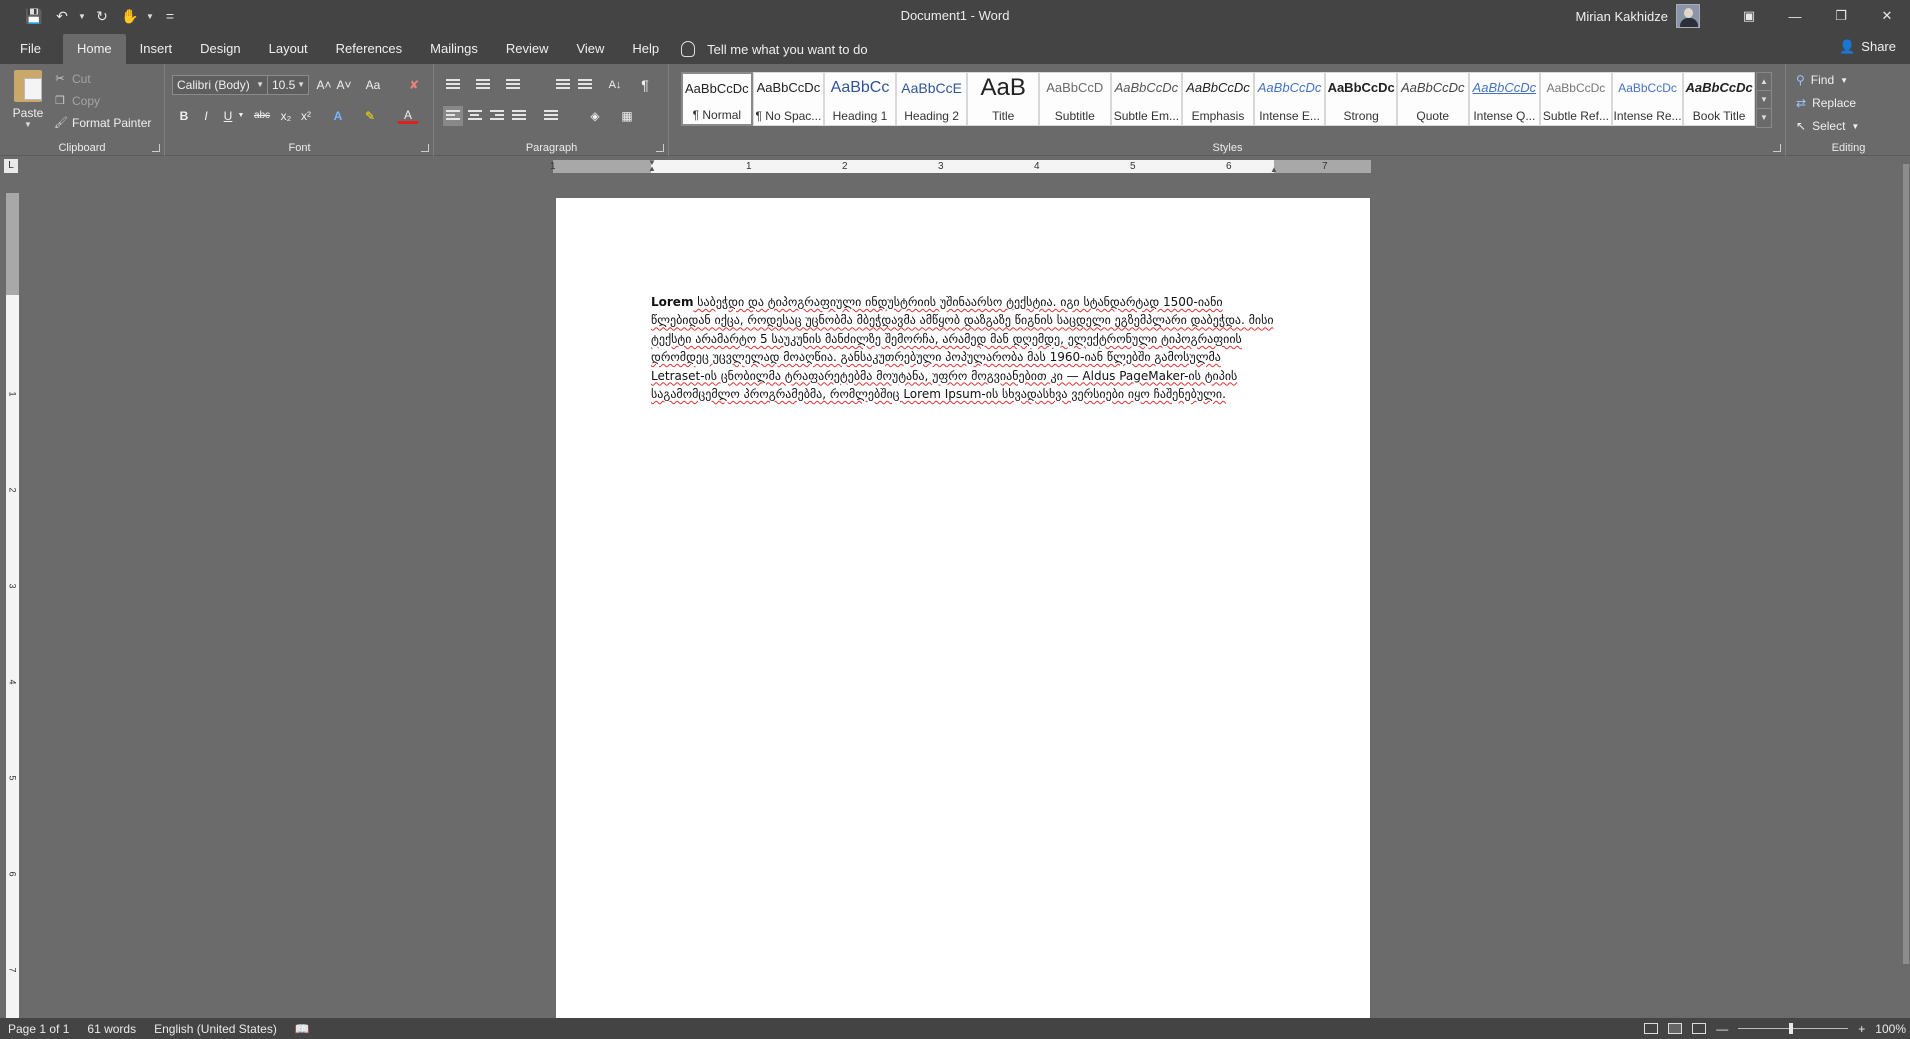  I want to click on undo-icon: ↶, so click(62, 16).